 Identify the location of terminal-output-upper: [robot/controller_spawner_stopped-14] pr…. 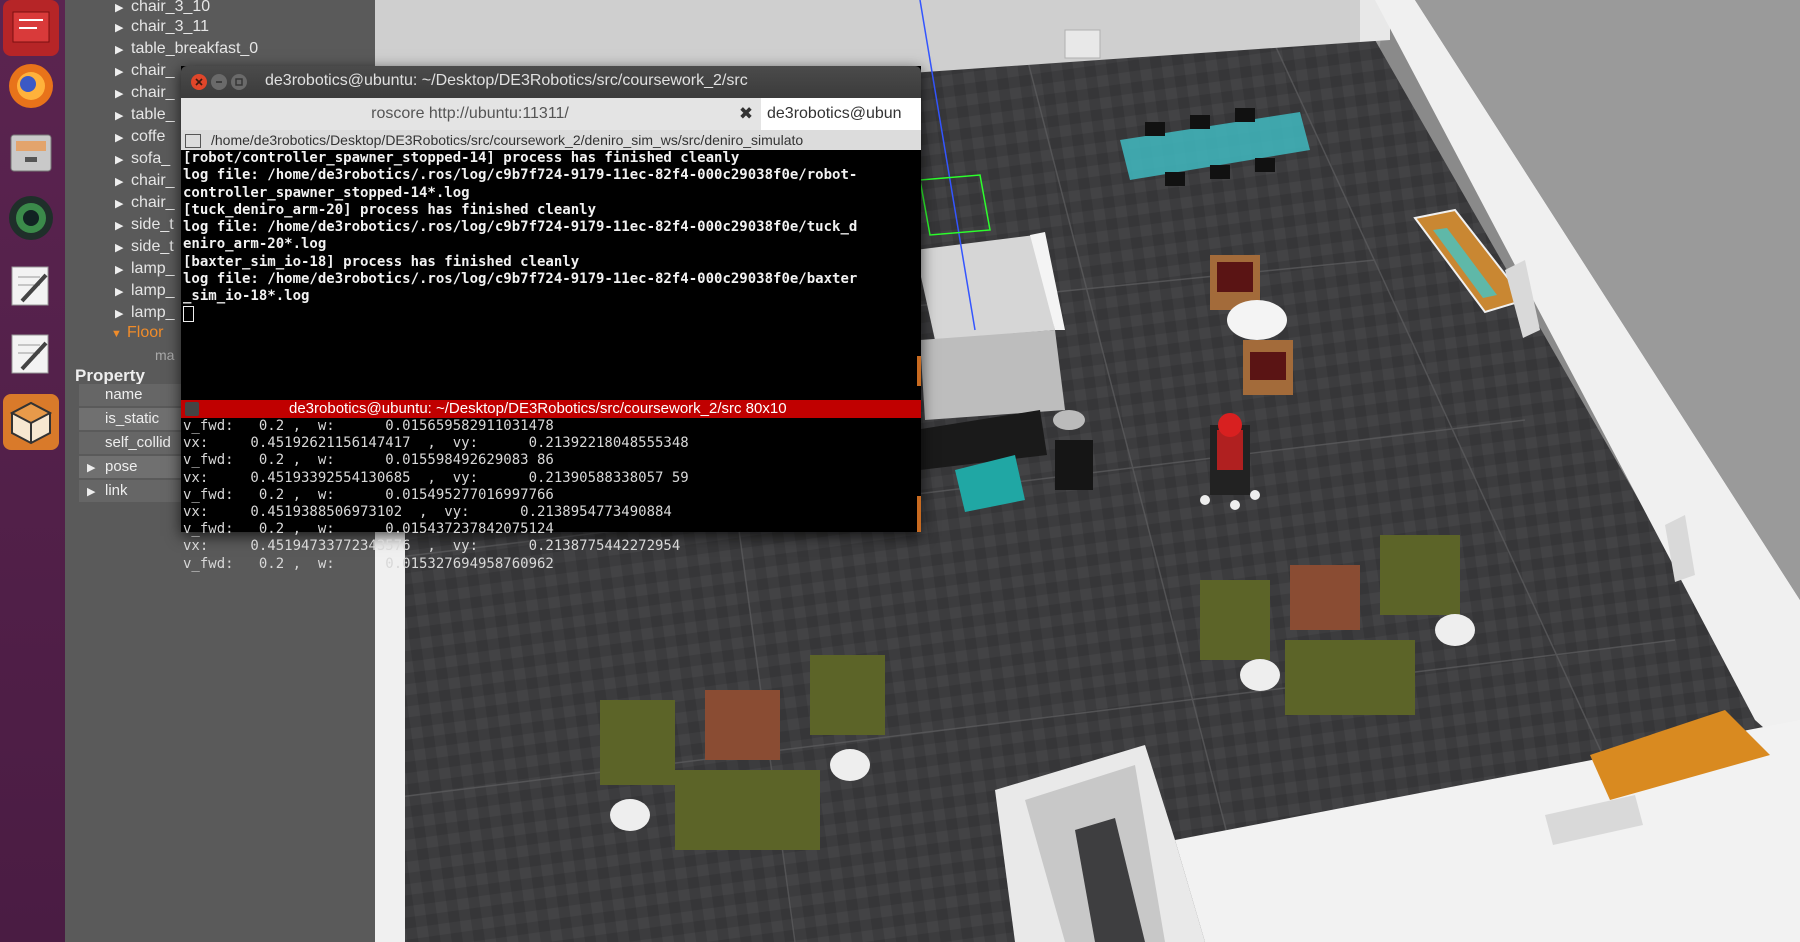
(551, 271).